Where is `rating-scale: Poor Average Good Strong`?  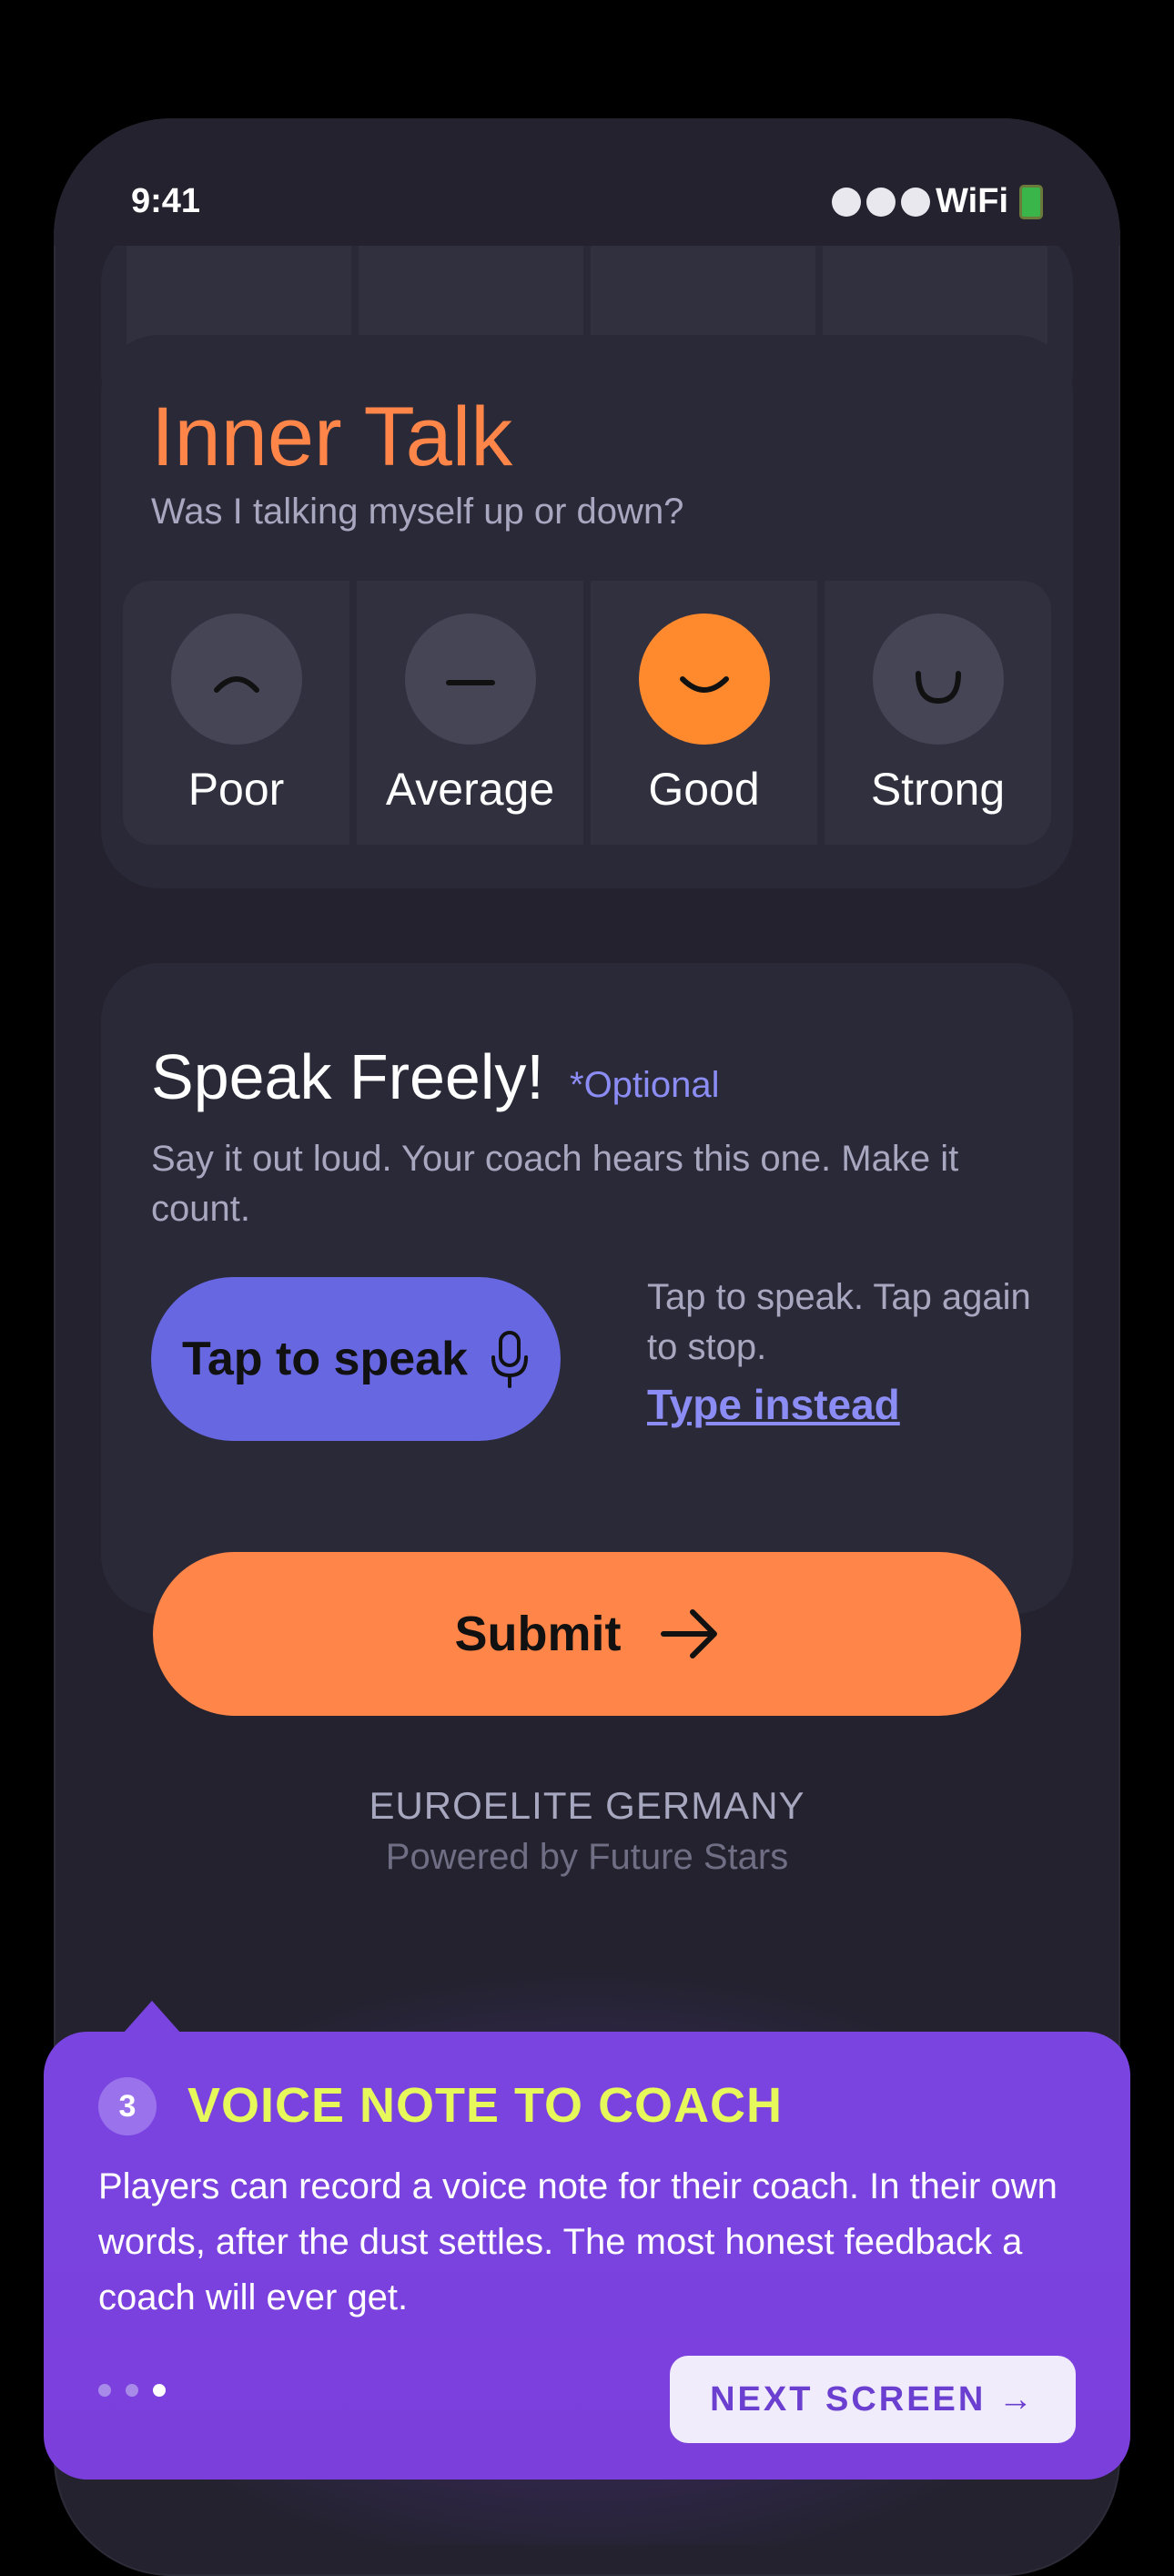
rating-scale: Poor Average Good Strong is located at coordinates (587, 713).